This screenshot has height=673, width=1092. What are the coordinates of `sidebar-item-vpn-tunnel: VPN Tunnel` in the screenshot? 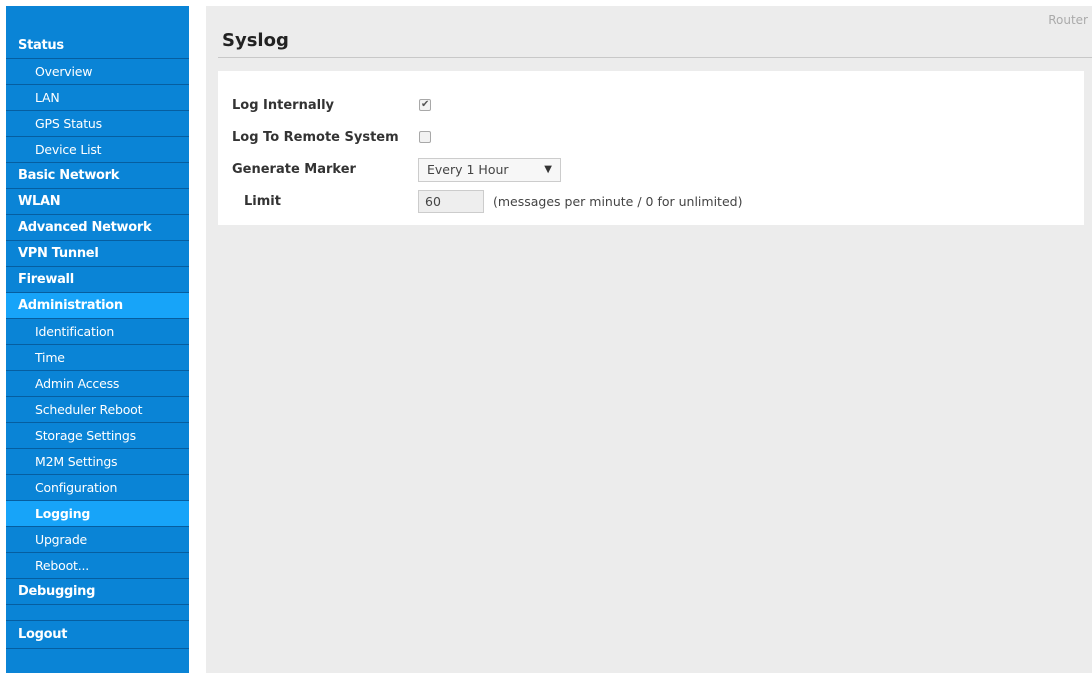 It's located at (97, 254).